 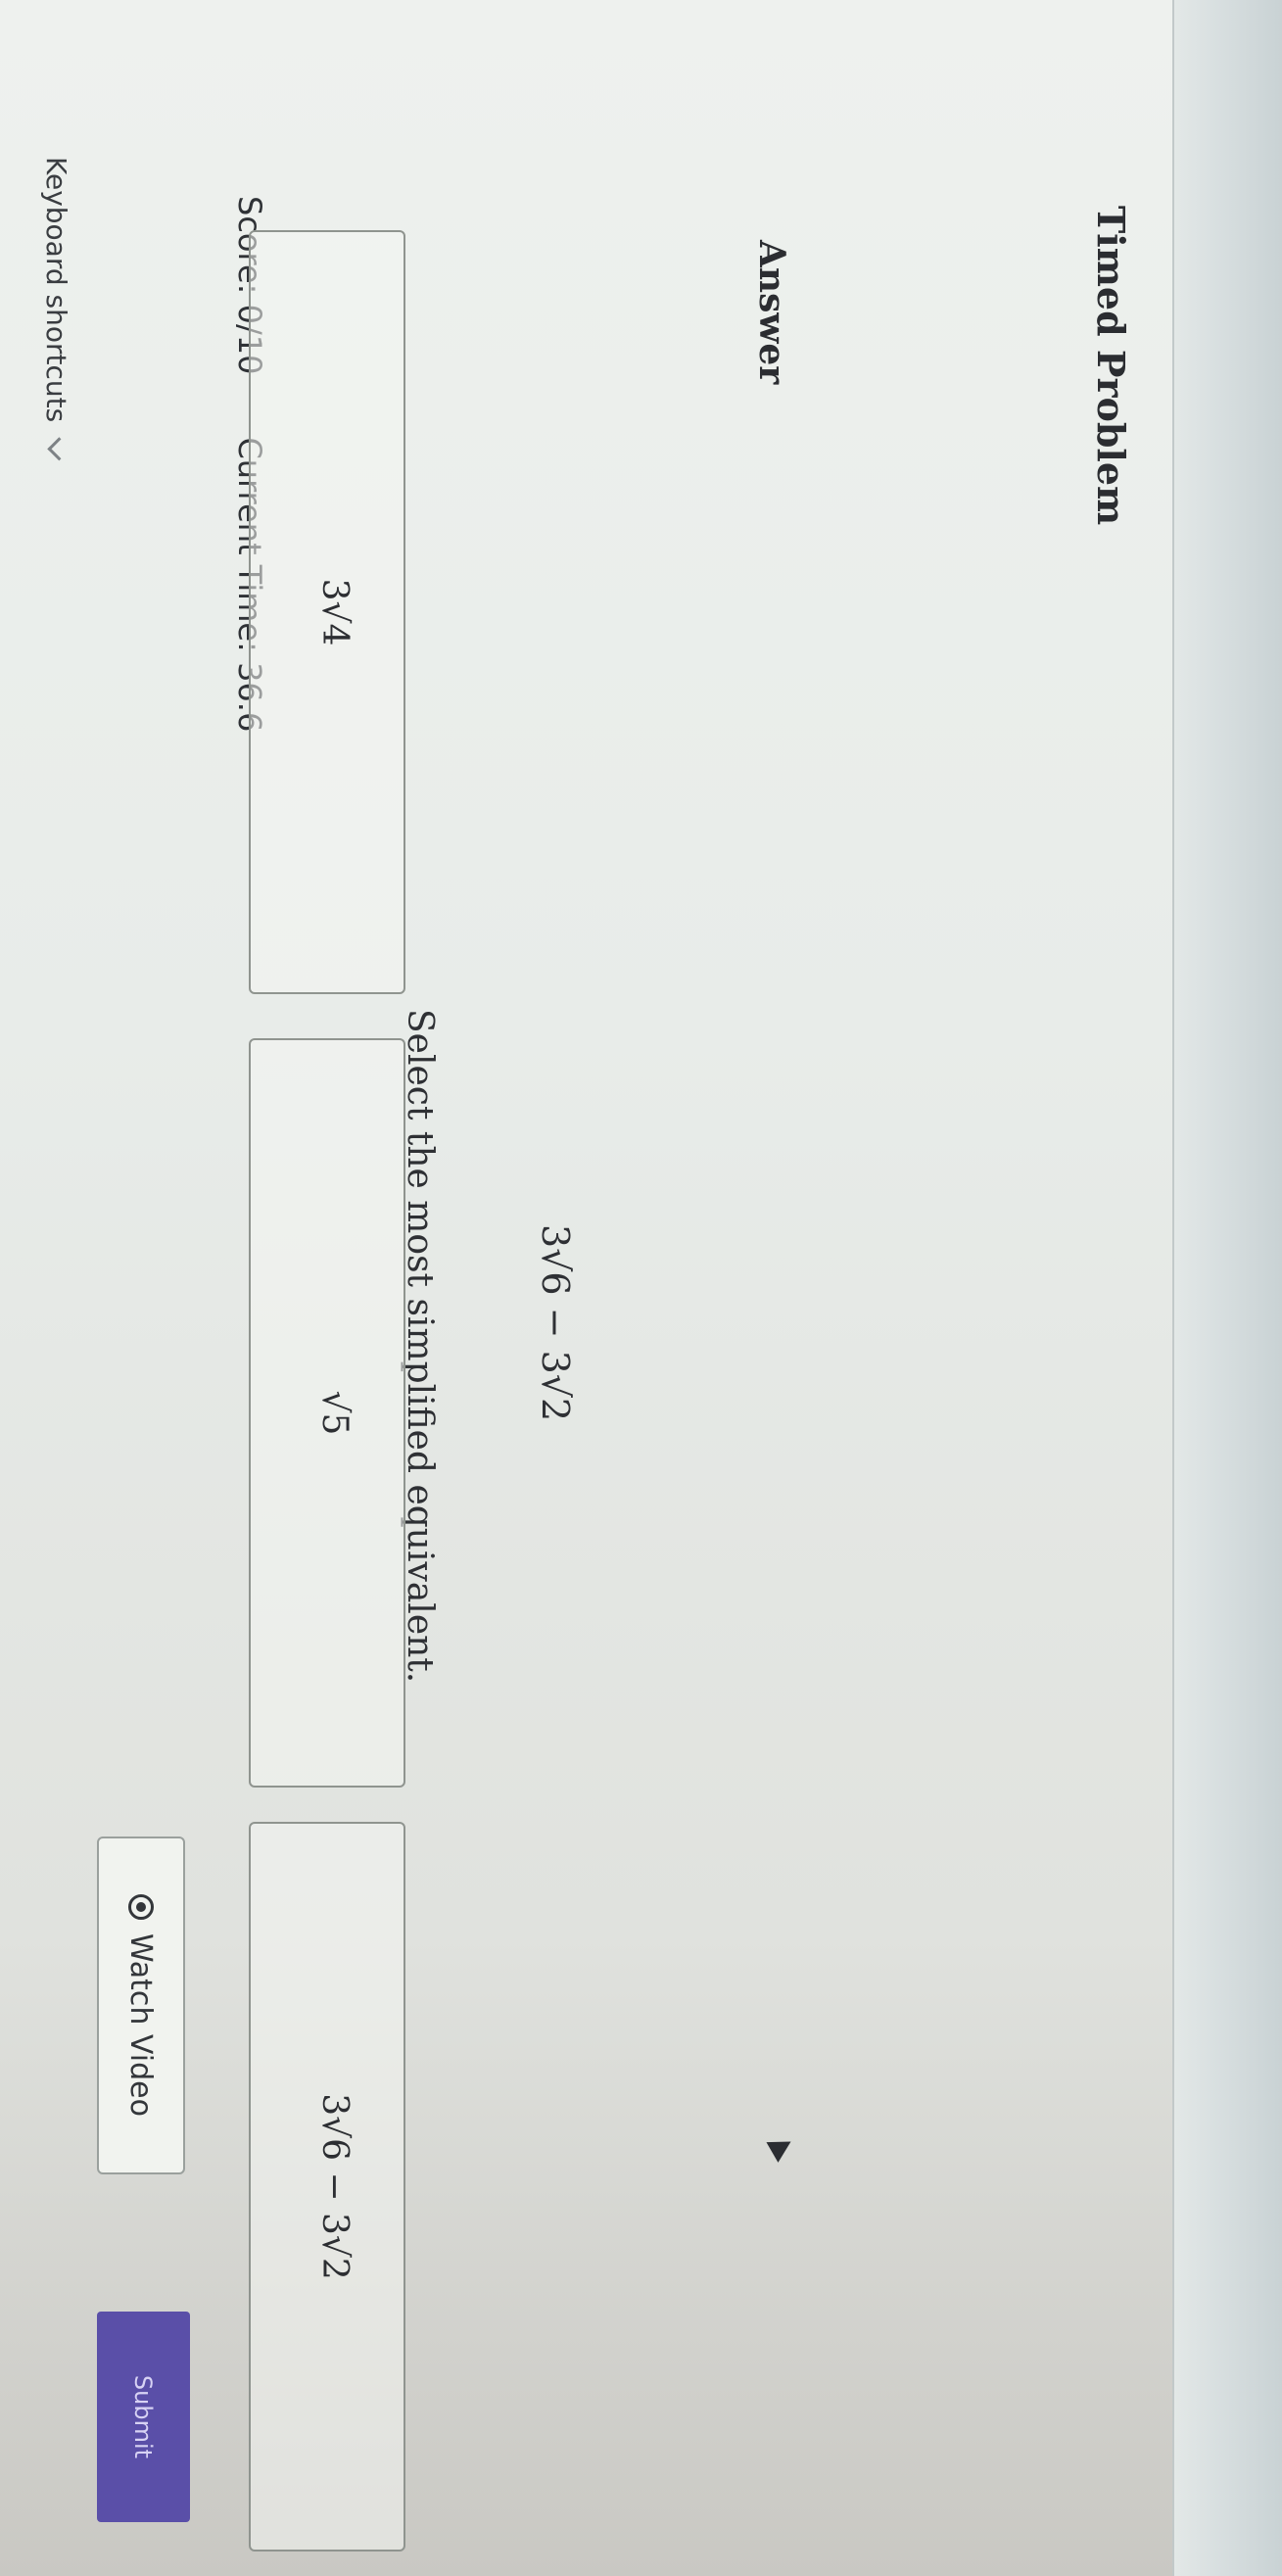 I want to click on answer-choice-3: 3√6 − 3√2, so click(x=327, y=2187).